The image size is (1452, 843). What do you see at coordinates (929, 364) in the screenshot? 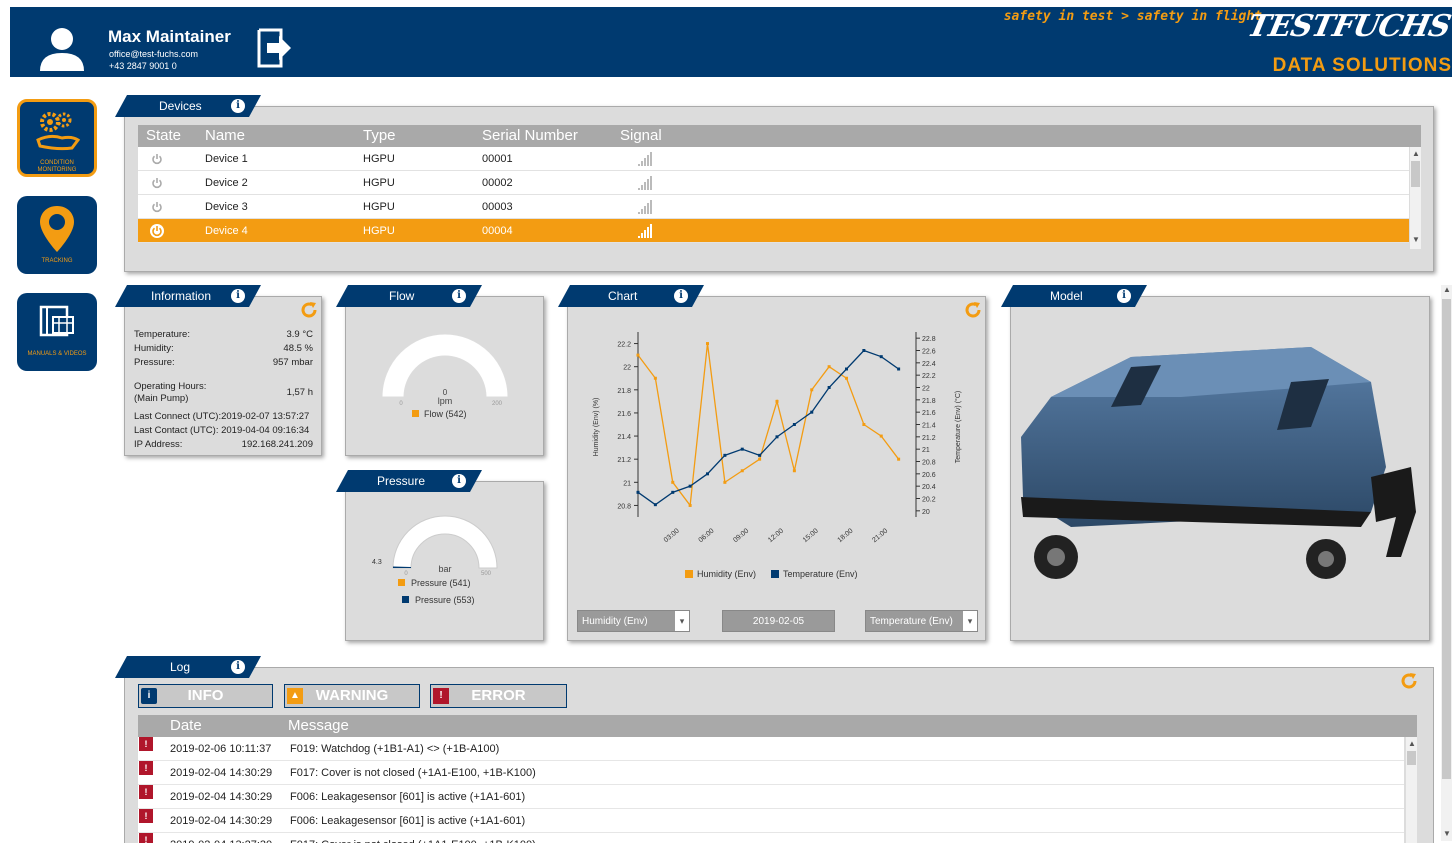
I see `y2-tick-label: 22.4` at bounding box center [929, 364].